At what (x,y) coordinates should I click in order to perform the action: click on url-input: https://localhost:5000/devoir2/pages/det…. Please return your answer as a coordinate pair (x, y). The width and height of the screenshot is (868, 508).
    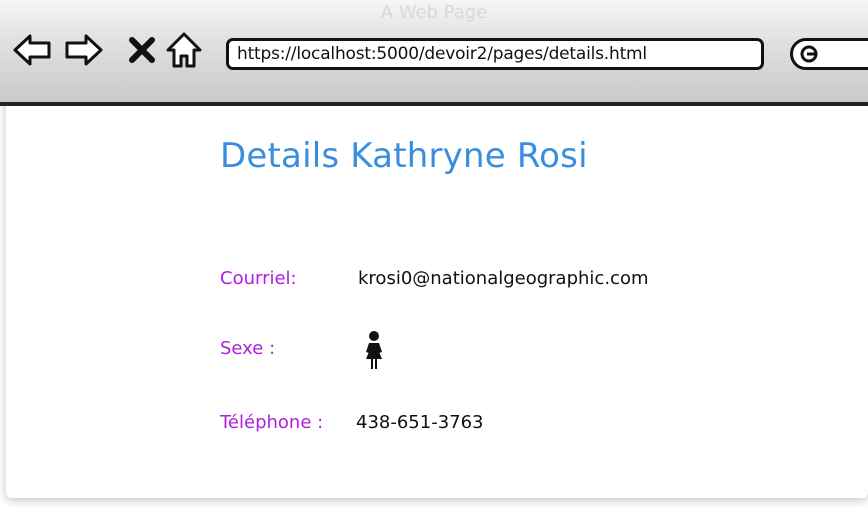
    Looking at the image, I should click on (495, 54).